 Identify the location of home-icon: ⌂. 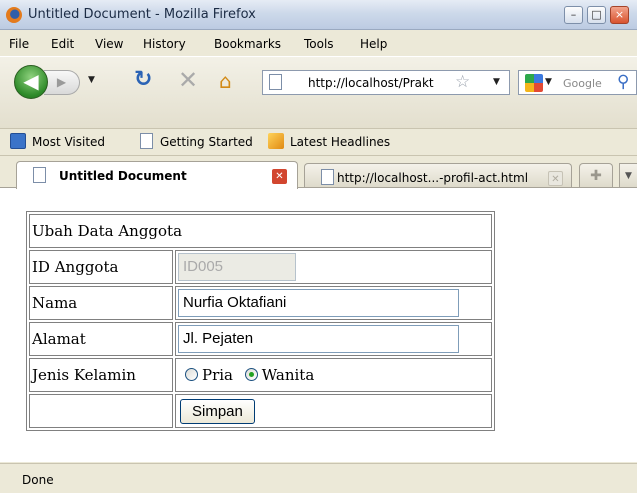
(225, 81).